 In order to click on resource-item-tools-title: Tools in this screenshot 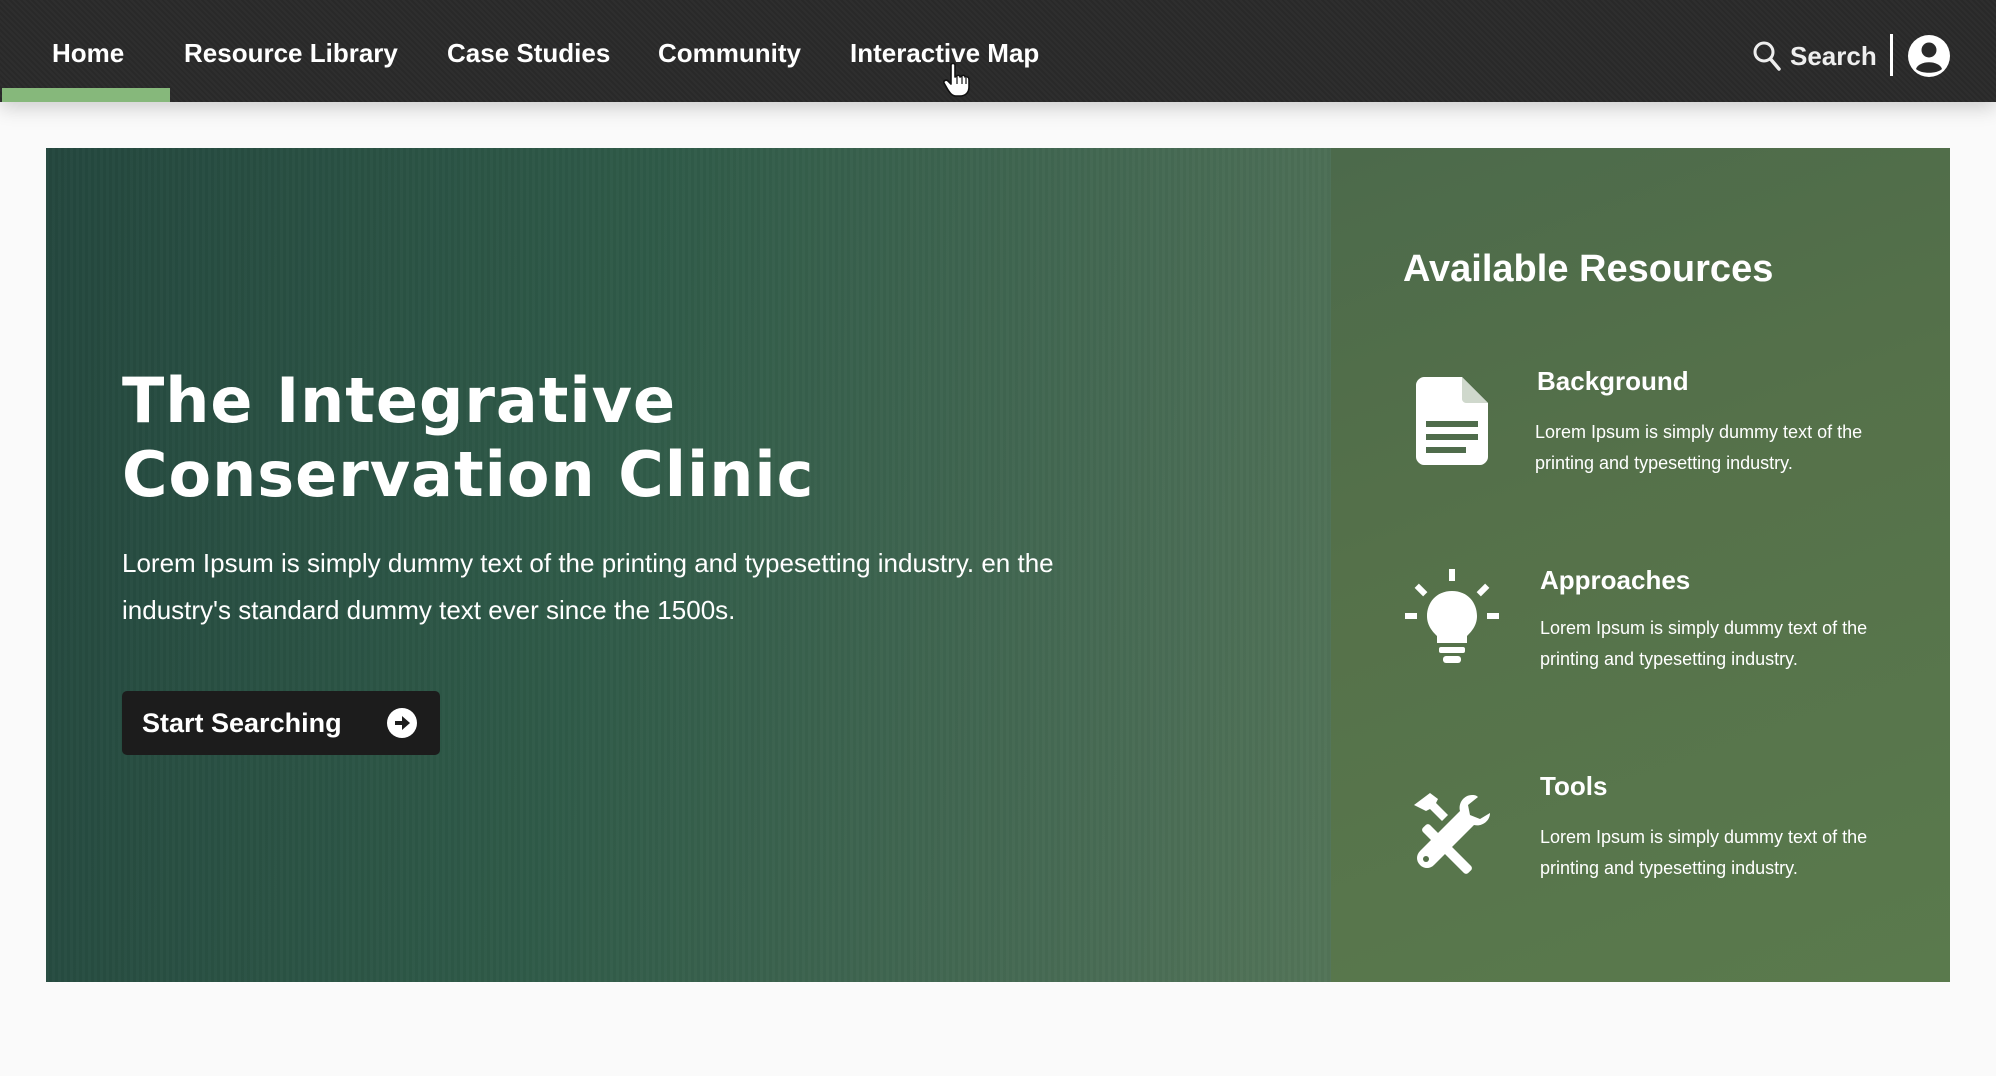, I will do `click(1573, 786)`.